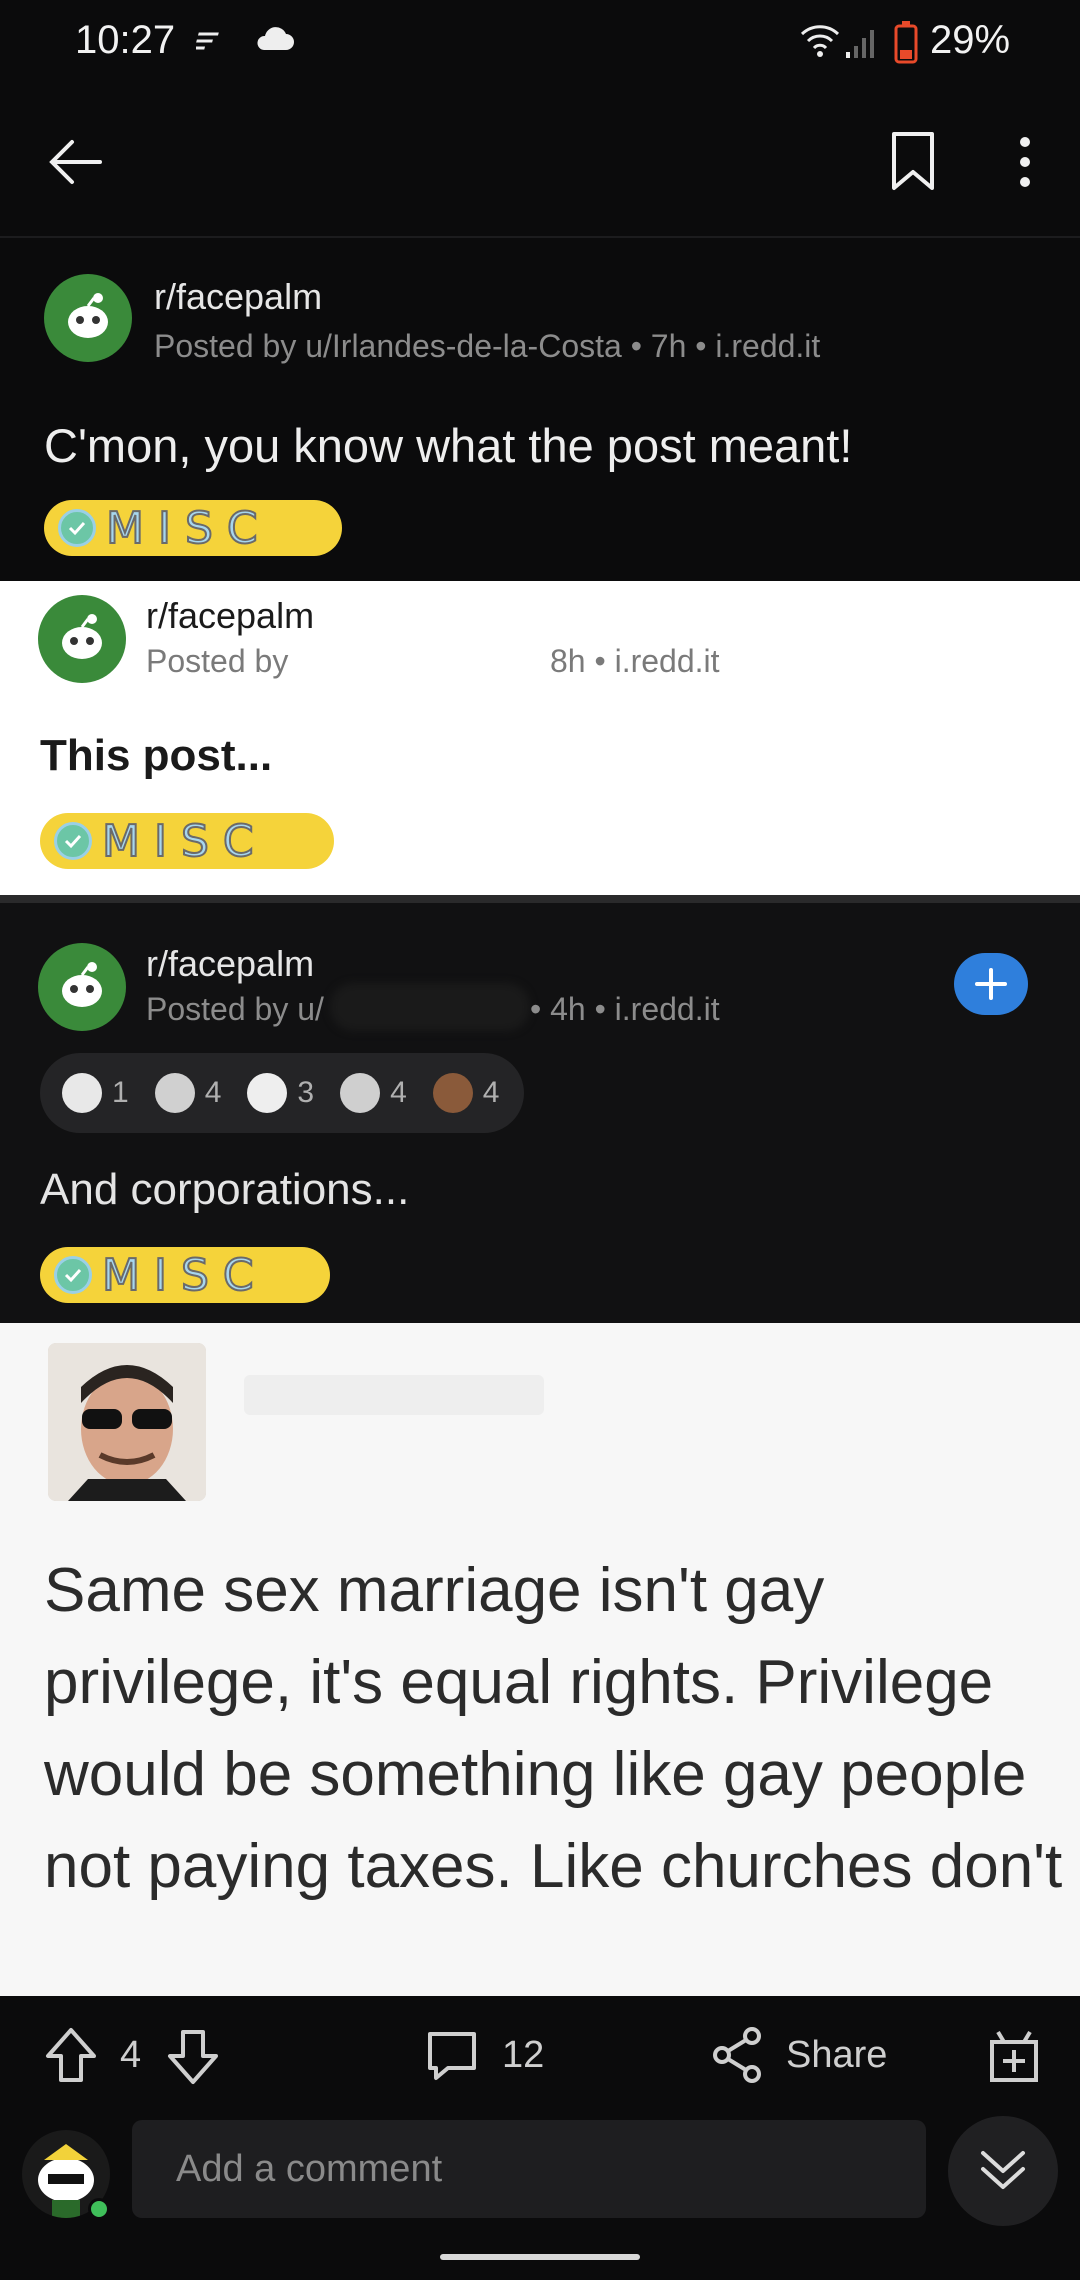 The image size is (1080, 2280). What do you see at coordinates (238, 297) in the screenshot?
I see `post-subreddit: r/facepalm` at bounding box center [238, 297].